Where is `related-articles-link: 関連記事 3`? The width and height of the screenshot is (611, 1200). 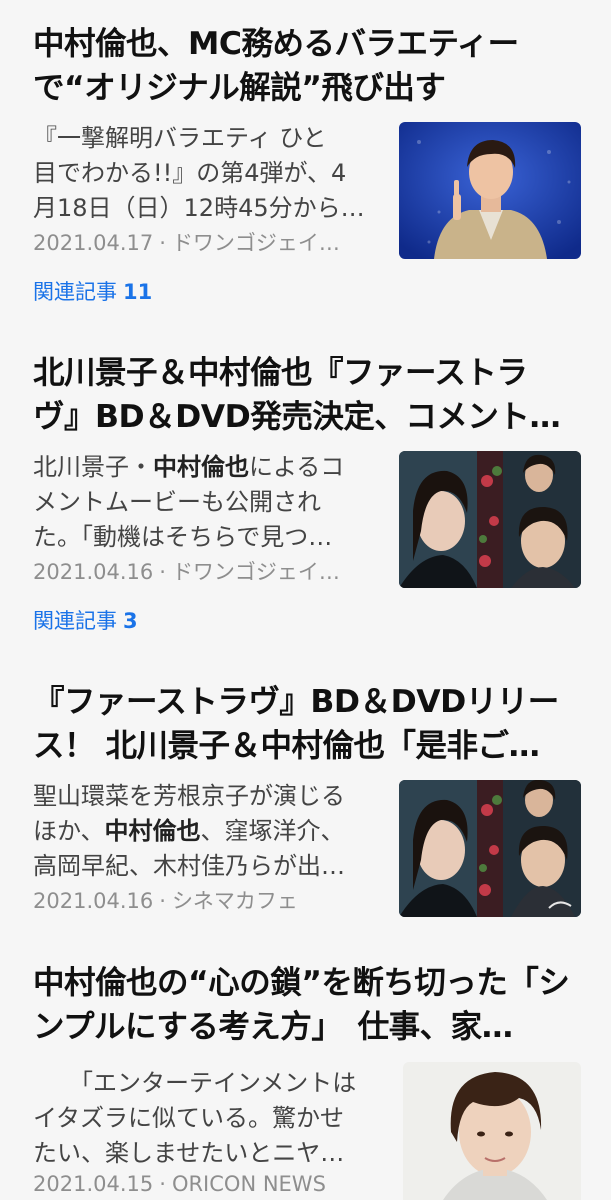
related-articles-link: 関連記事 3 is located at coordinates (85, 621).